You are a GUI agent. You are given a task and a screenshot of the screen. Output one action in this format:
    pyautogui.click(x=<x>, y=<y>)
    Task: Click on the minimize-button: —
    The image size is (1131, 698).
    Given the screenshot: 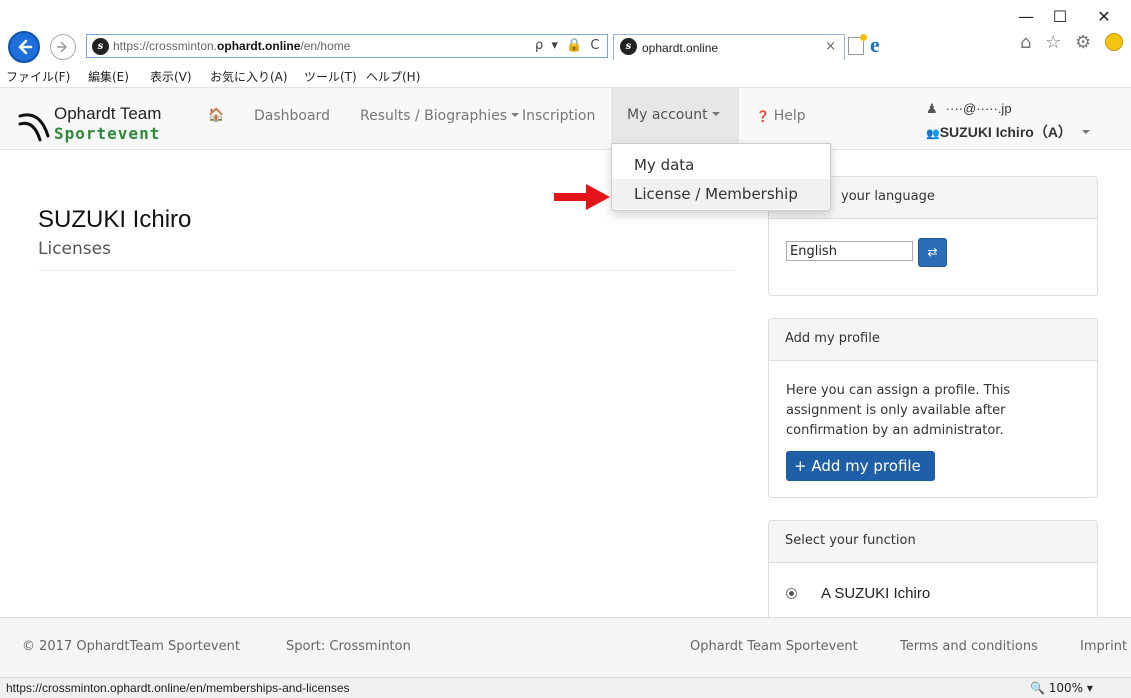 What is the action you would take?
    pyautogui.click(x=1026, y=17)
    